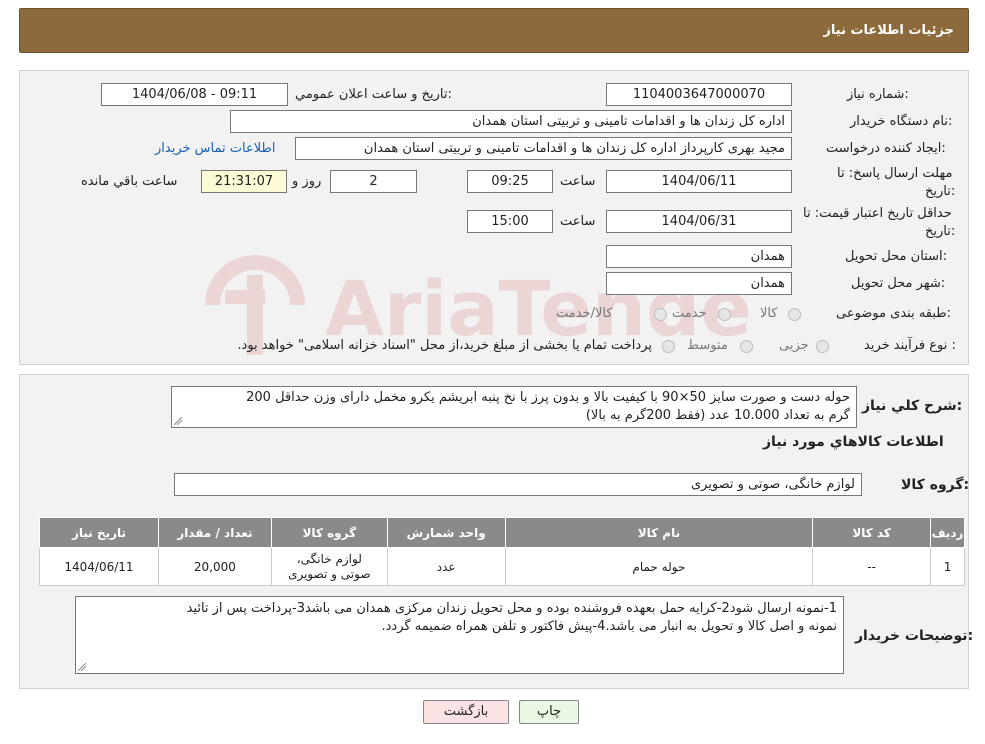 This screenshot has height=744, width=985. I want to click on purchase-option-partial: جزیی, so click(794, 345).